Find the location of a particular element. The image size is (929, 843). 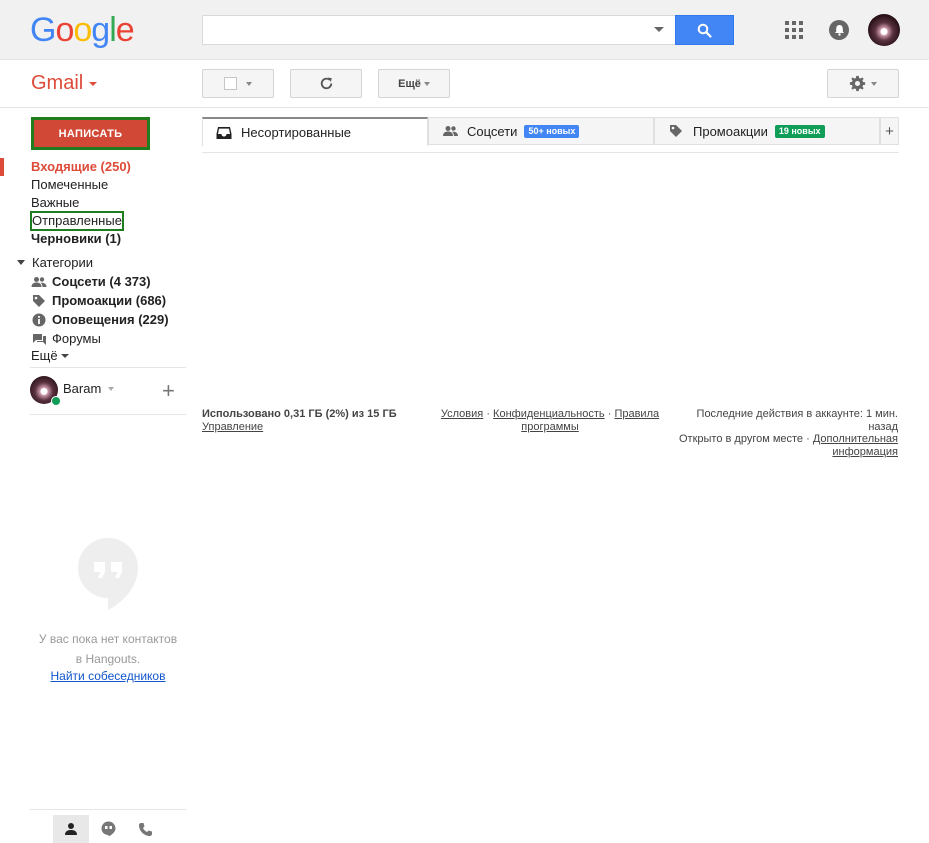

sidebar-item-forums: Форумы is located at coordinates (66, 339).